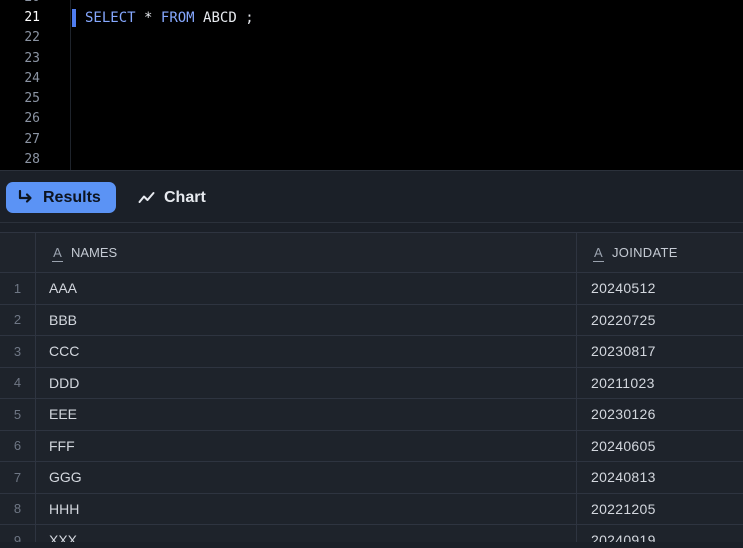 The height and width of the screenshot is (548, 743). I want to click on semicolon-token: ;, so click(249, 18).